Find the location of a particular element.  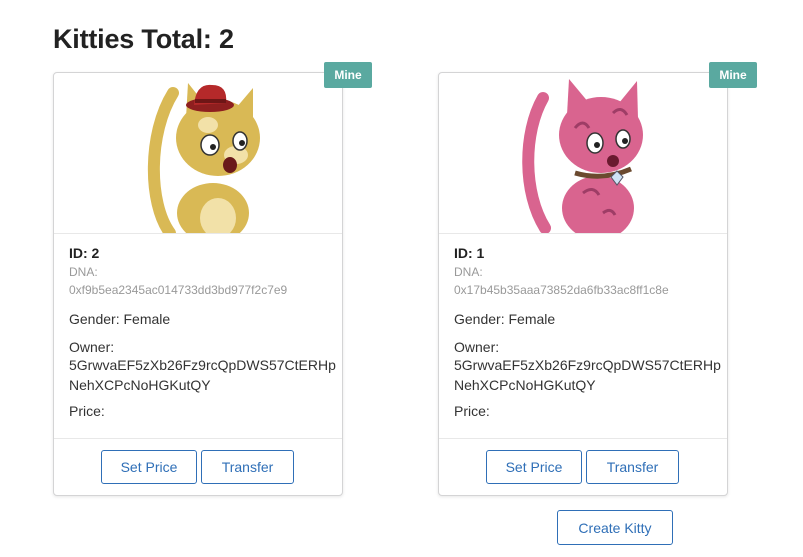

page-title: Kitties Total: 2 is located at coordinates (143, 39).